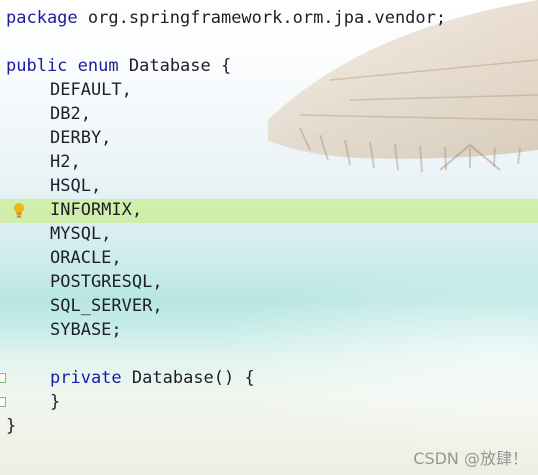 Image resolution: width=538 pixels, height=475 pixels. What do you see at coordinates (267, 18) in the screenshot?
I see `package-name: org.springframework.orm.jpa.vendor;` at bounding box center [267, 18].